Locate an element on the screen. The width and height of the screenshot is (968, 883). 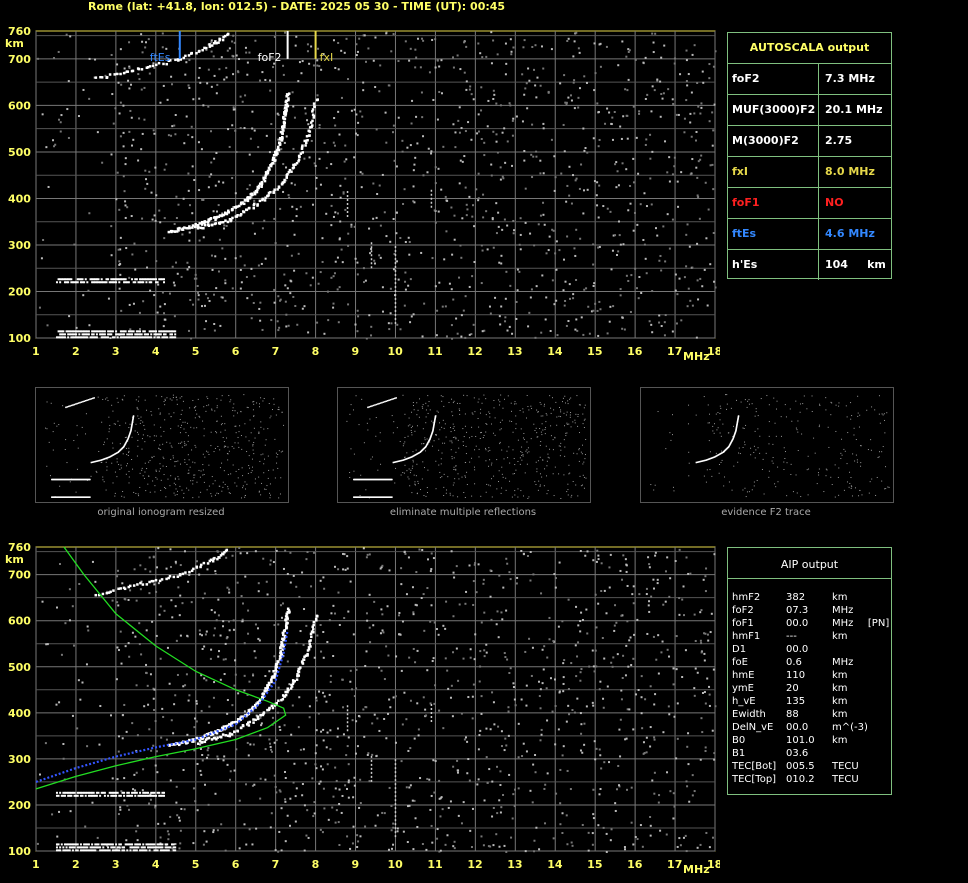
autoscala-label: h'Es is located at coordinates (773, 265).